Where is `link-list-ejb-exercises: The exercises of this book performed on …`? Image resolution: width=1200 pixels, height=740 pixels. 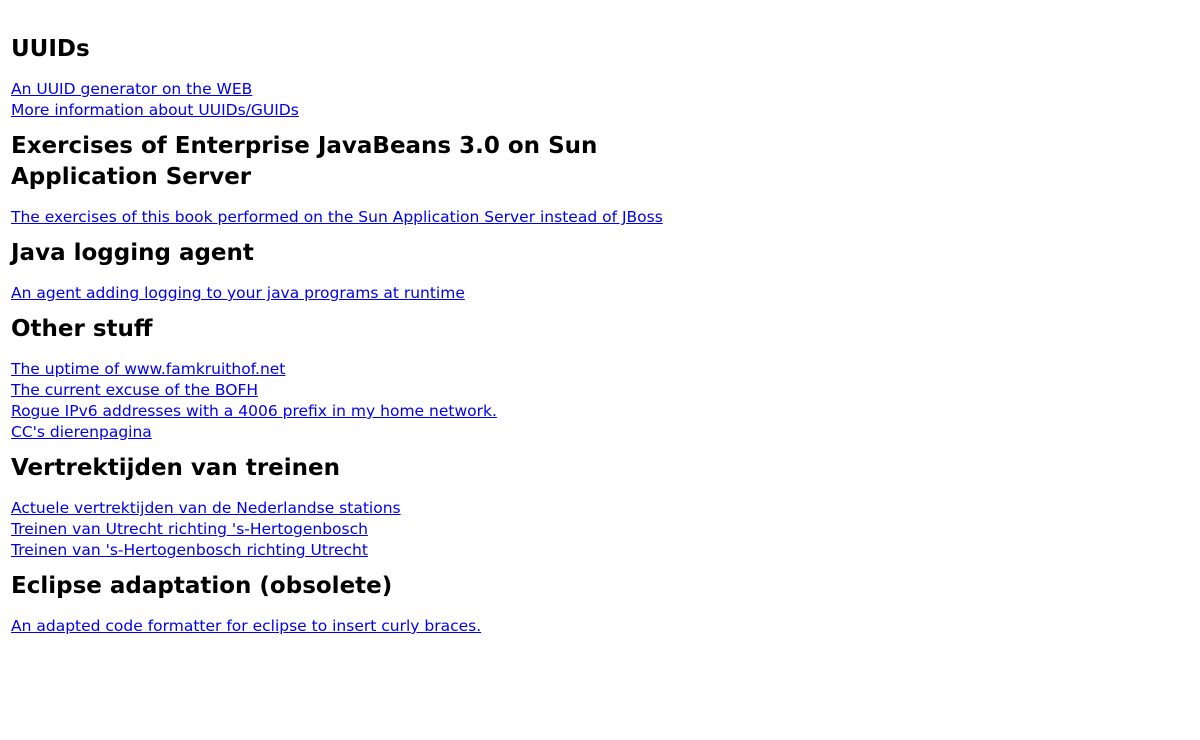 link-list-ejb-exercises: The exercises of this book performed on … is located at coordinates (361, 217).